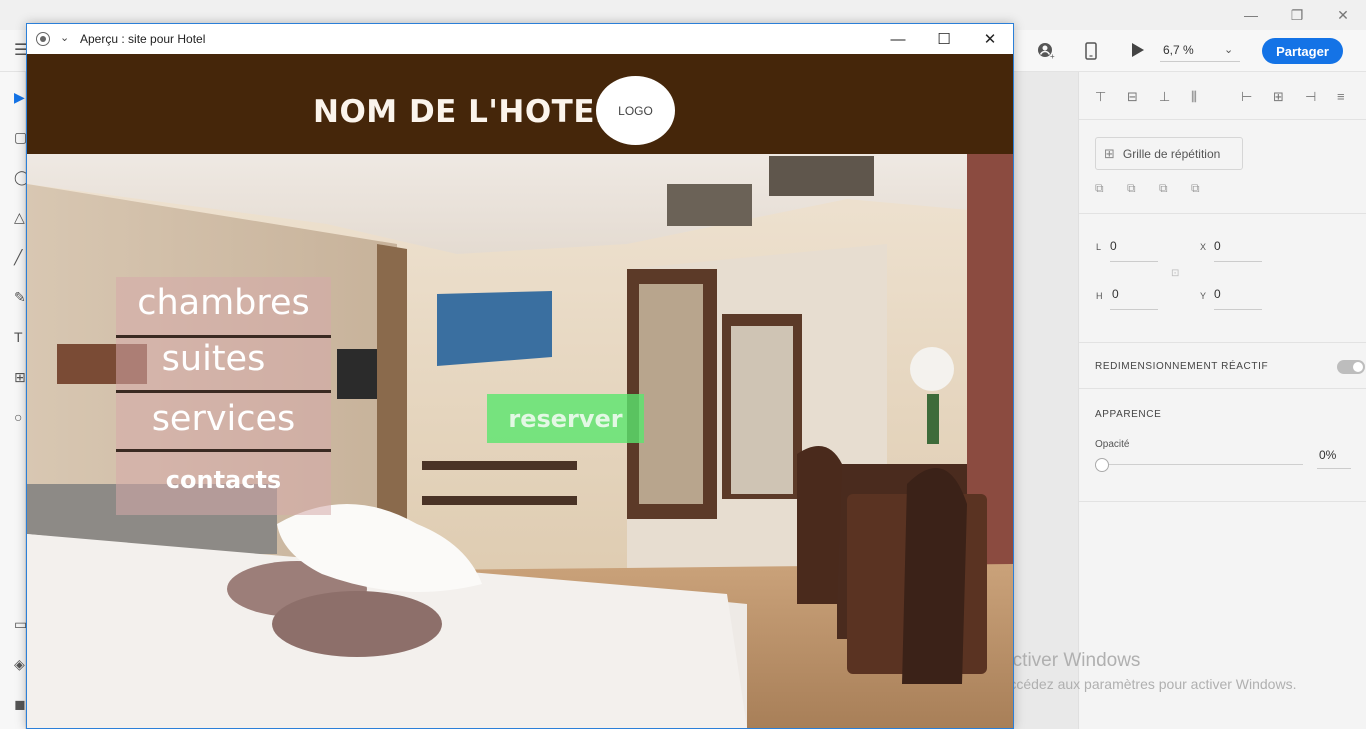 Image resolution: width=1366 pixels, height=729 pixels. What do you see at coordinates (1175, 273) in the screenshot?
I see `lock-proportions-icon: ⊡` at bounding box center [1175, 273].